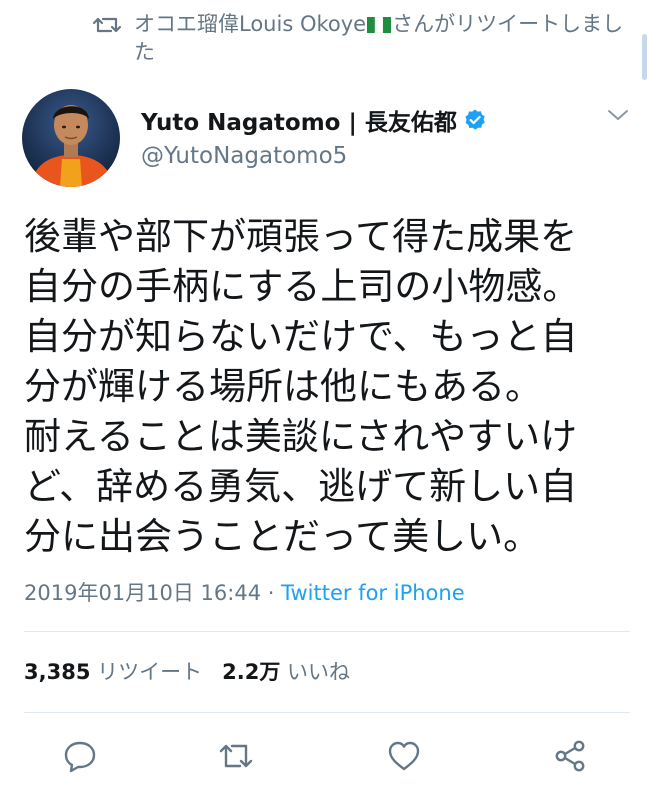  I want to click on tweet-source-link: Twitter for iPhone, so click(373, 593).